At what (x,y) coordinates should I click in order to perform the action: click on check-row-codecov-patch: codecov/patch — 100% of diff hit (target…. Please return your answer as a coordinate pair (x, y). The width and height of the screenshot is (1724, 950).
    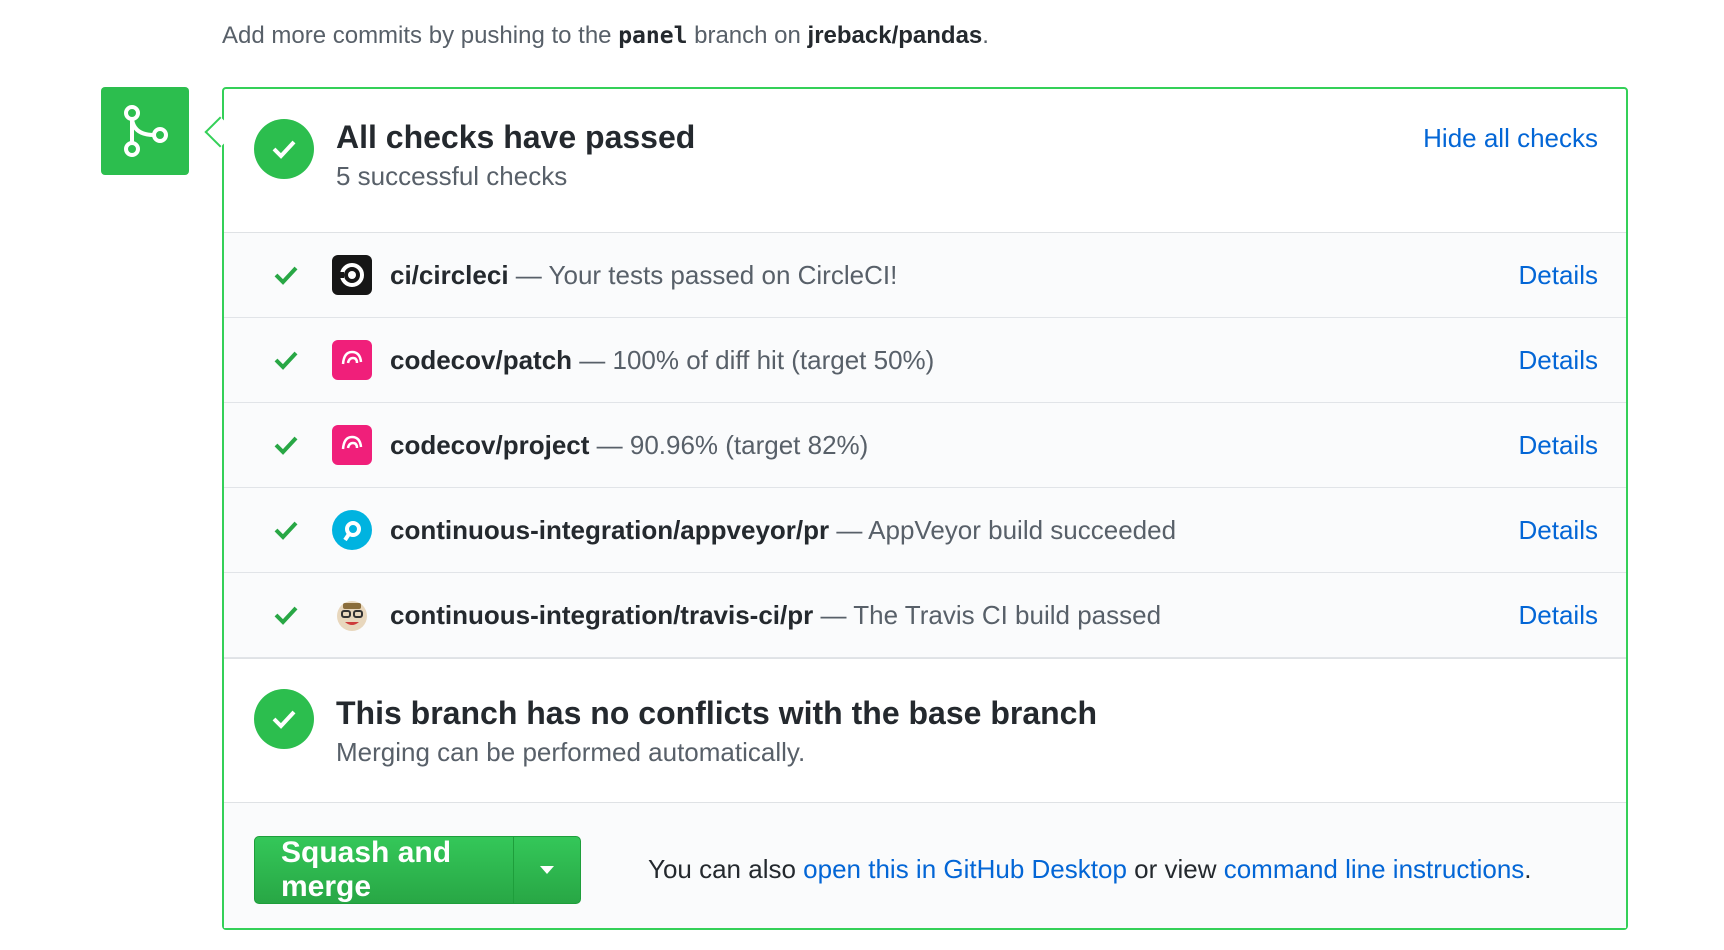
    Looking at the image, I should click on (925, 360).